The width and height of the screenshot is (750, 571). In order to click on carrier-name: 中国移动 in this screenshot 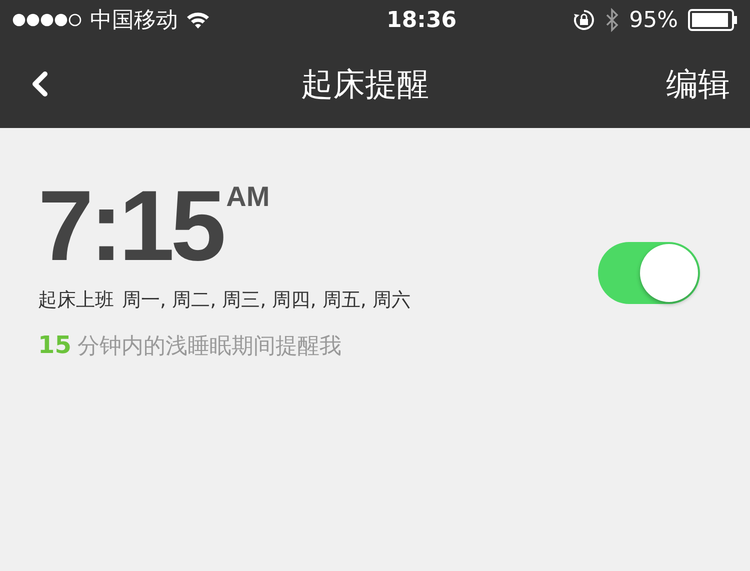, I will do `click(134, 20)`.